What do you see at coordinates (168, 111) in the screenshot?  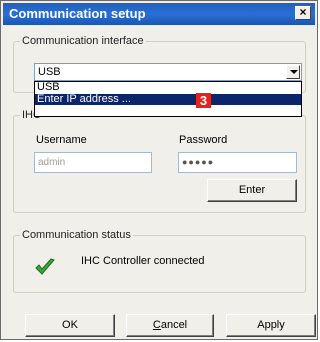 I see `dropdown-option-empty` at bounding box center [168, 111].